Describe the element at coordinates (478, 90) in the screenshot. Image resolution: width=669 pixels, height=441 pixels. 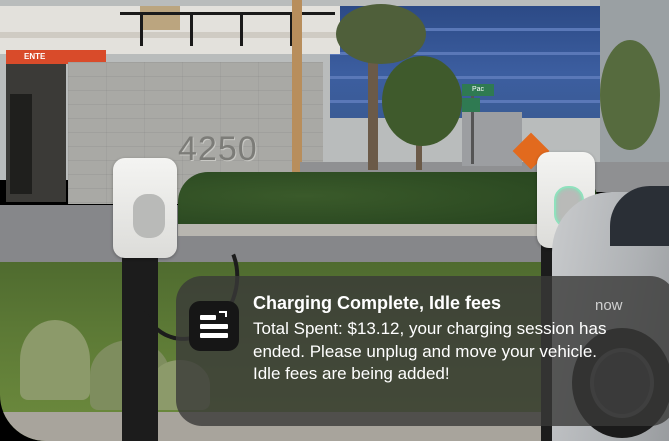
I see `street-sign: Pac` at that location.